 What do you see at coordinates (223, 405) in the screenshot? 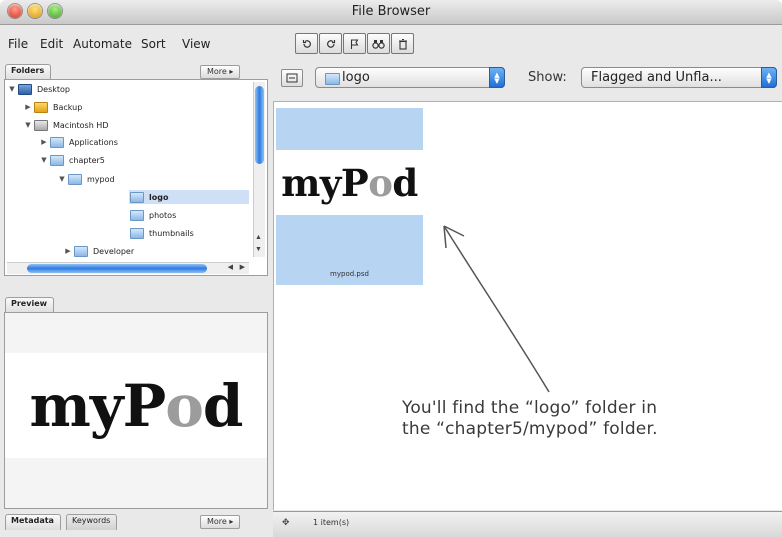
I see `preview-logo-text-end: d` at bounding box center [223, 405].